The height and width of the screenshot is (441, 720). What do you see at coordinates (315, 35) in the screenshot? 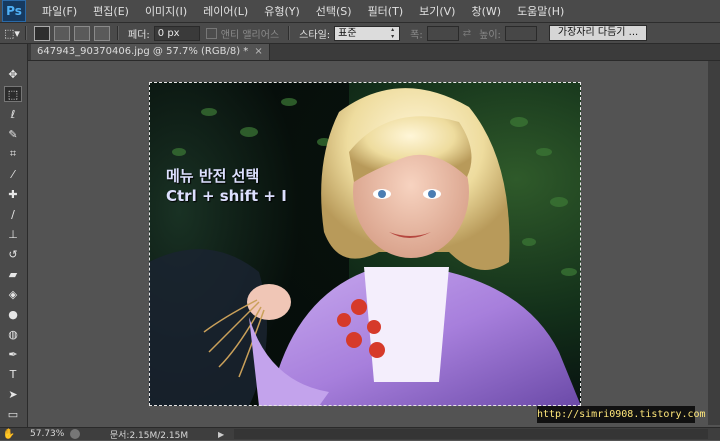
I see `style-label: 스타일:` at bounding box center [315, 35].